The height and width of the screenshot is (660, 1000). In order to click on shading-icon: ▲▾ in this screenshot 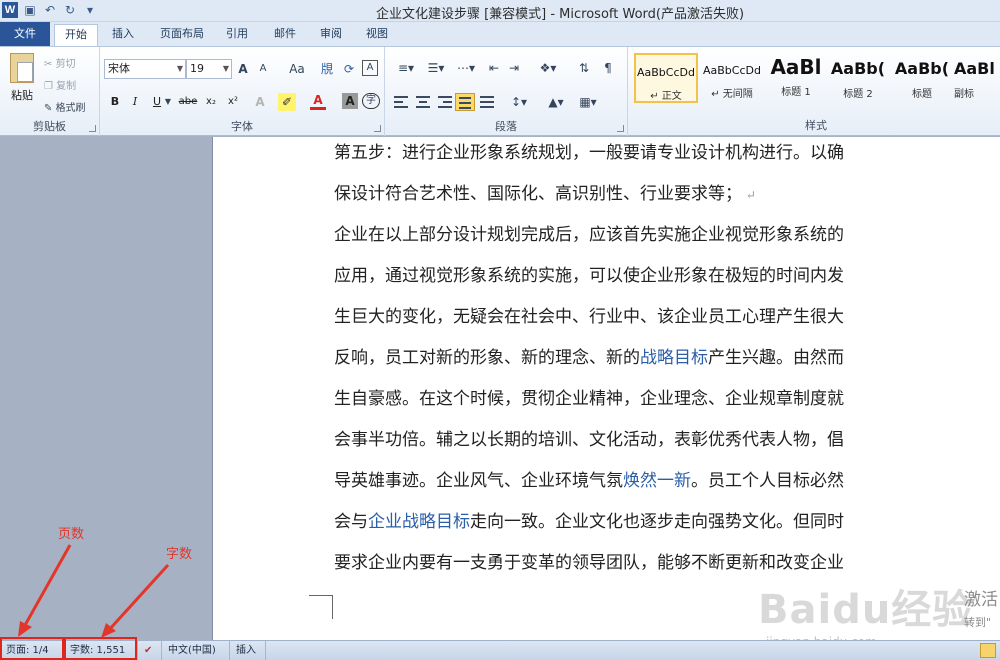, I will do `click(556, 102)`.